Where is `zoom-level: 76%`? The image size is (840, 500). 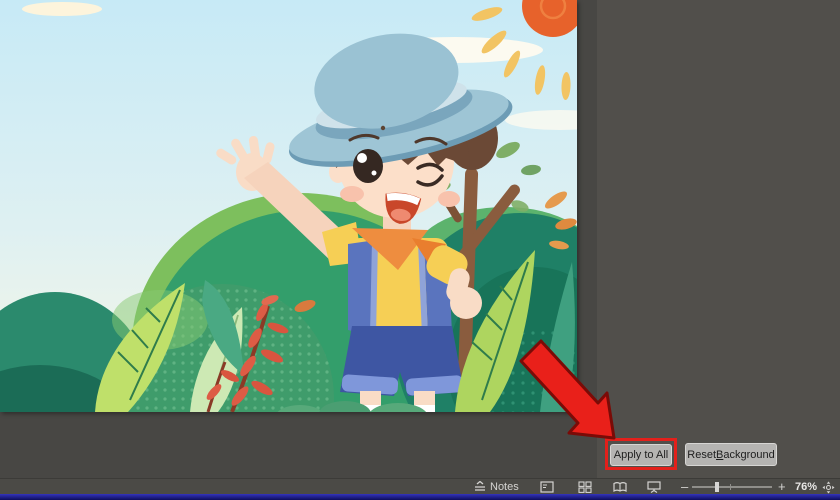 zoom-level: 76% is located at coordinates (806, 487).